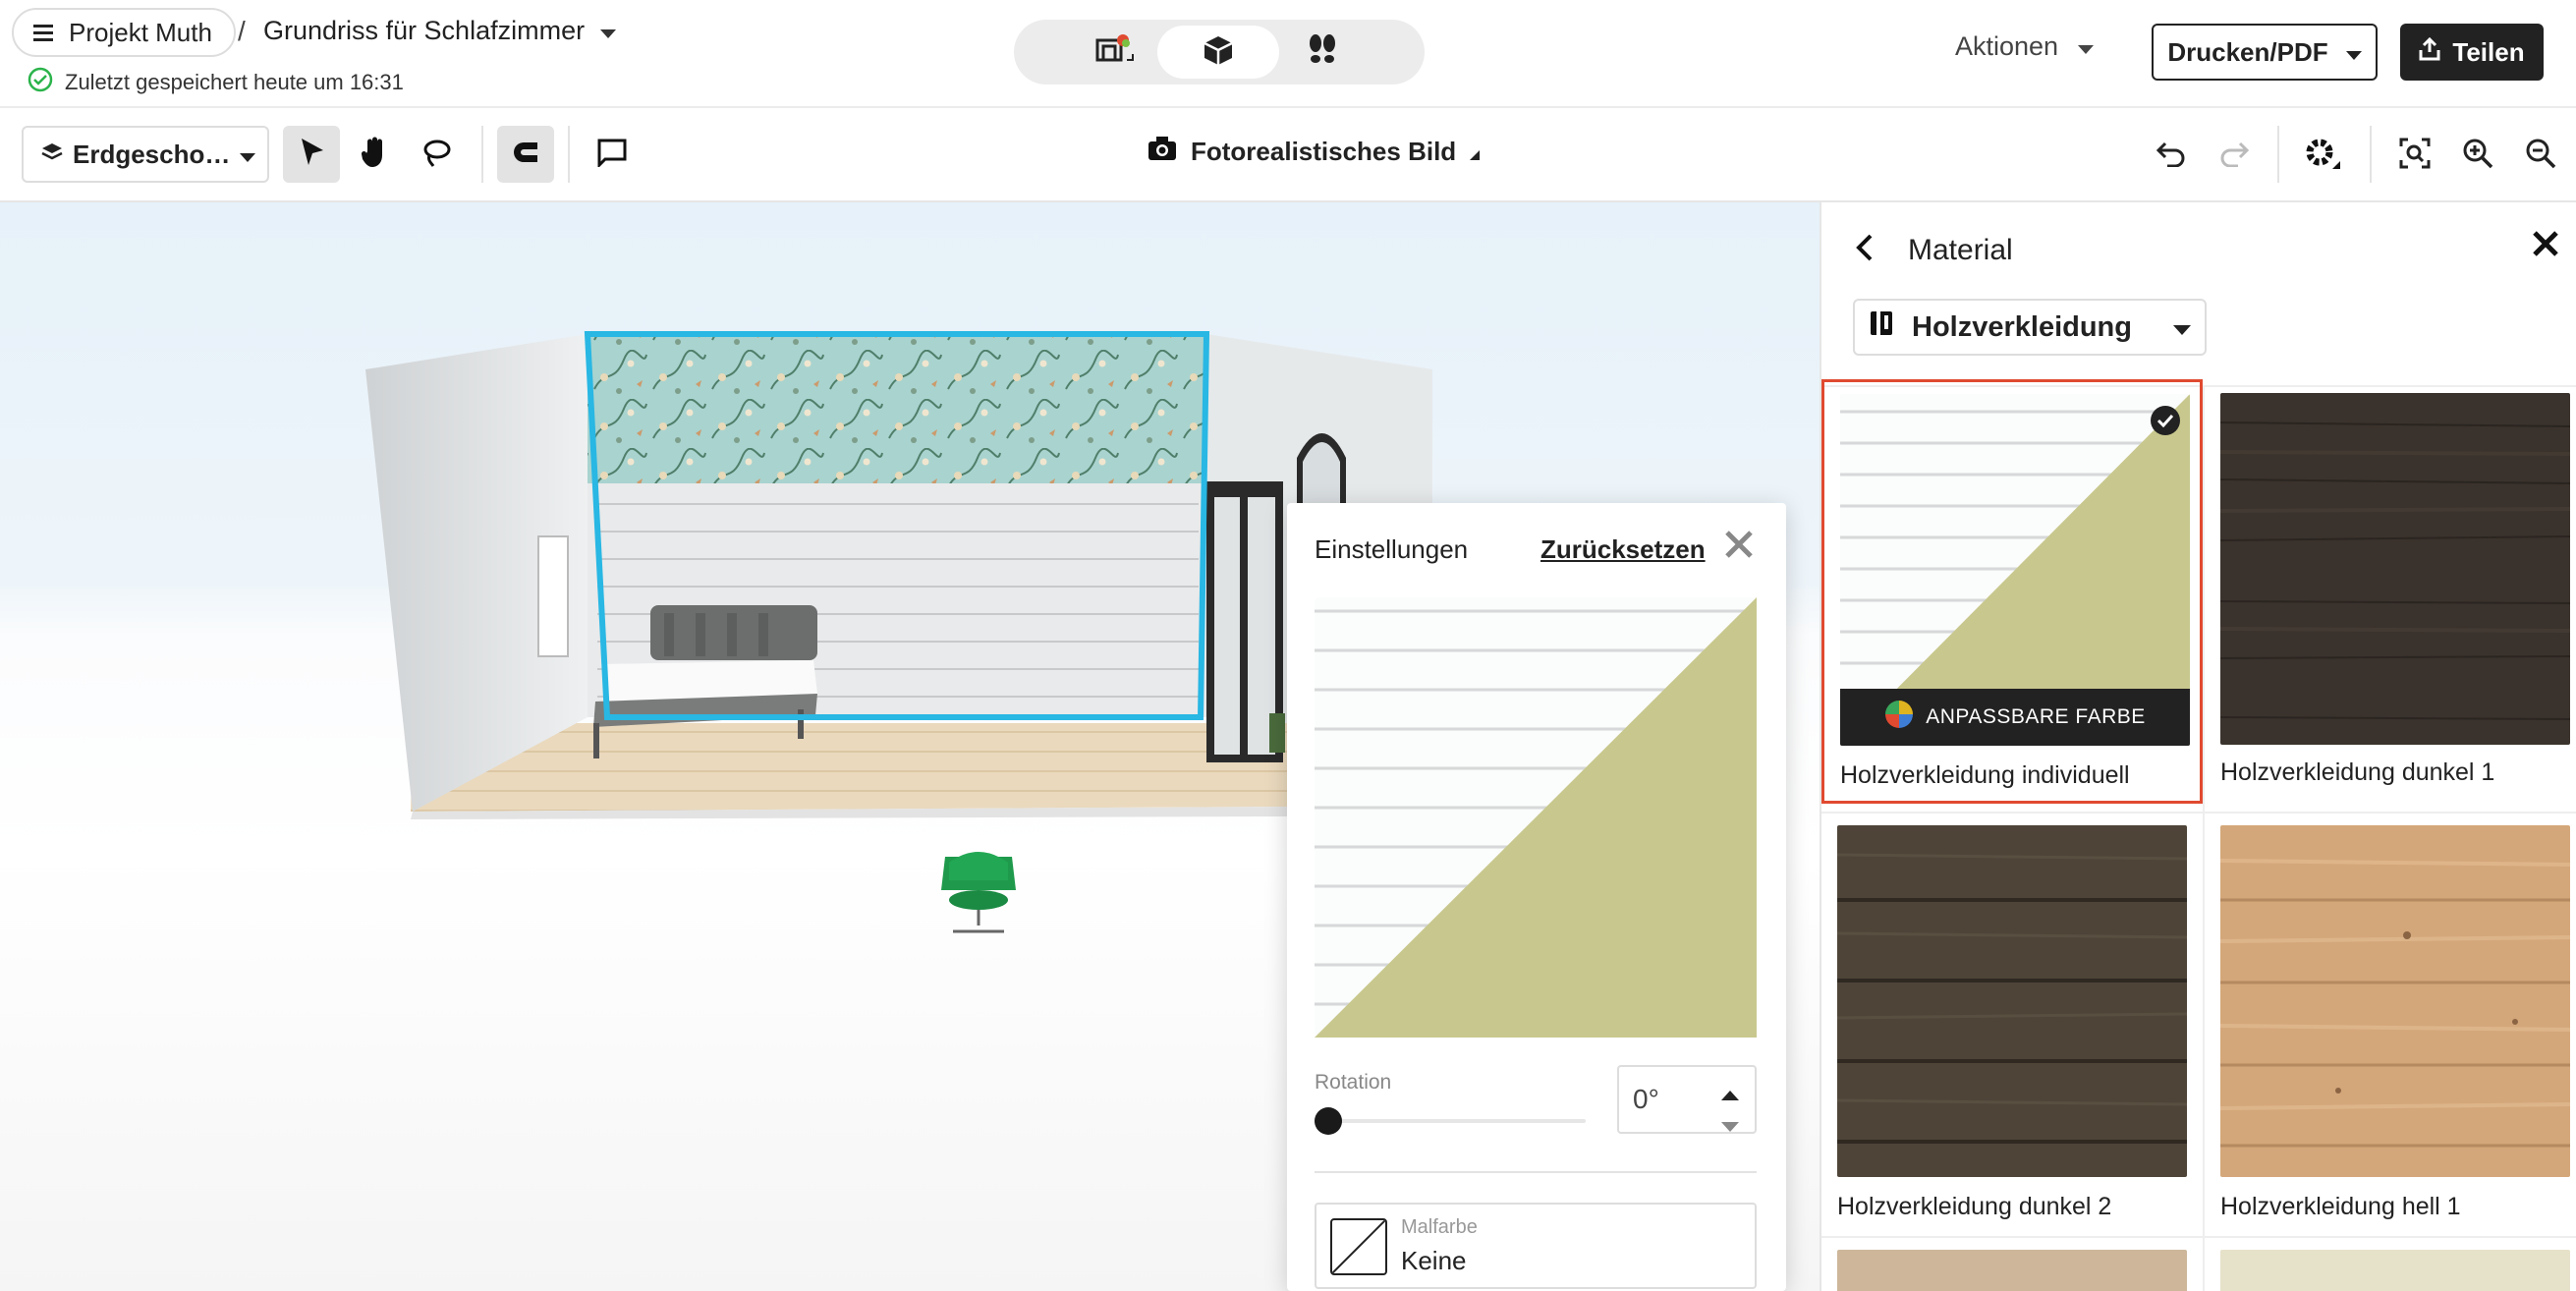 This screenshot has width=2576, height=1291. I want to click on material-name: Holzverkleidung hell 1, so click(2340, 1206).